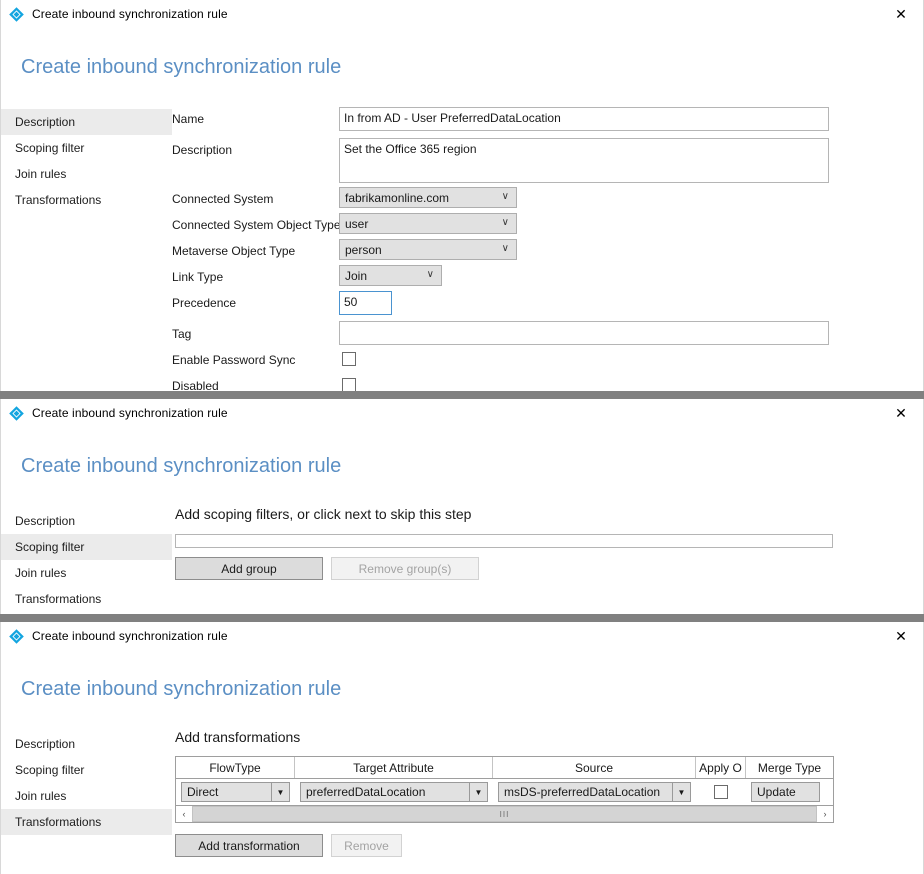 This screenshot has height=874, width=924. I want to click on connected-system-select: fabrikamonline.com ∨, so click(428, 197).